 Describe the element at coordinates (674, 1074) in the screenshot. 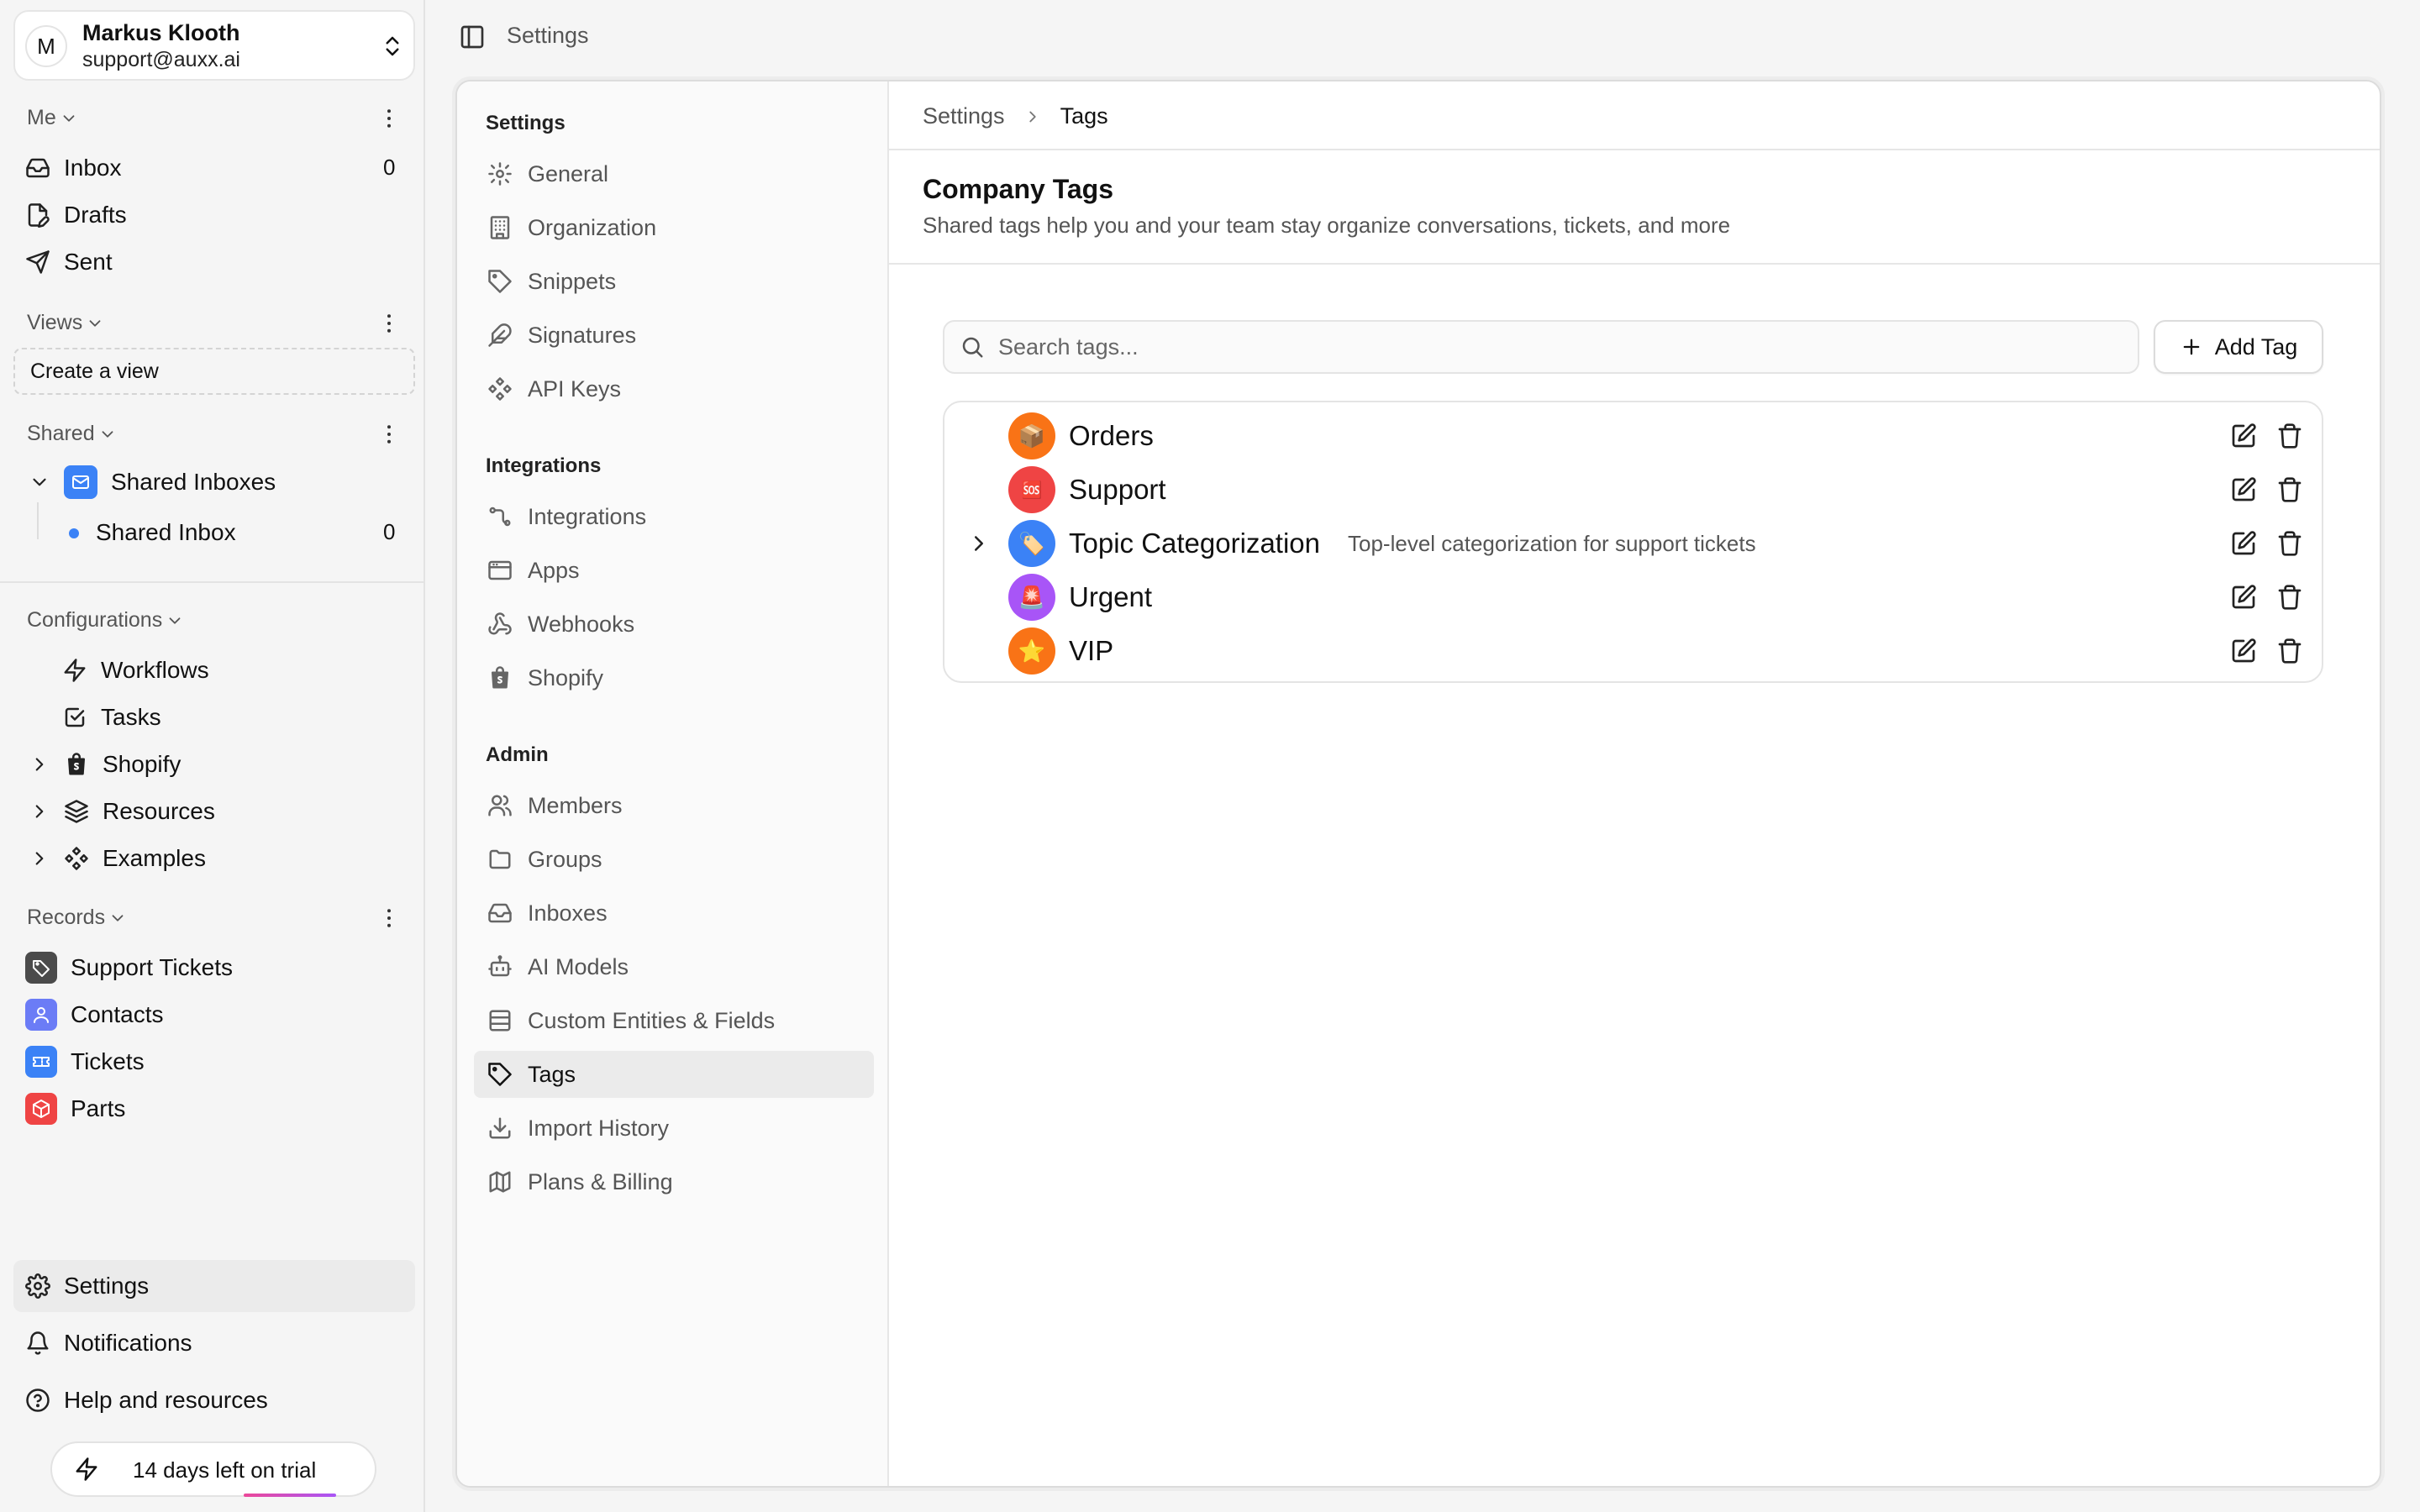

I see `subnav-tags: Tags` at that location.